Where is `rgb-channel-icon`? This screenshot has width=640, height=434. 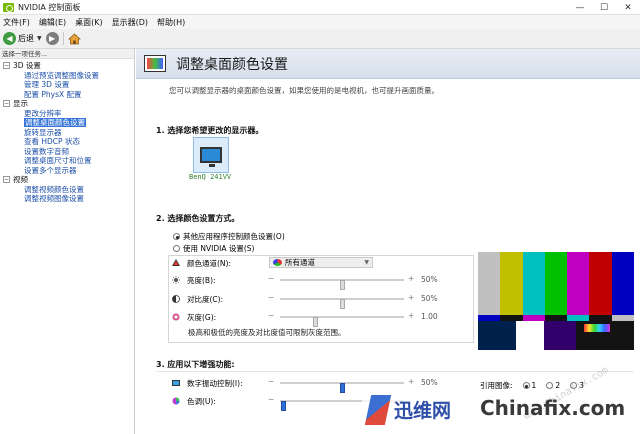 rgb-channel-icon is located at coordinates (277, 262).